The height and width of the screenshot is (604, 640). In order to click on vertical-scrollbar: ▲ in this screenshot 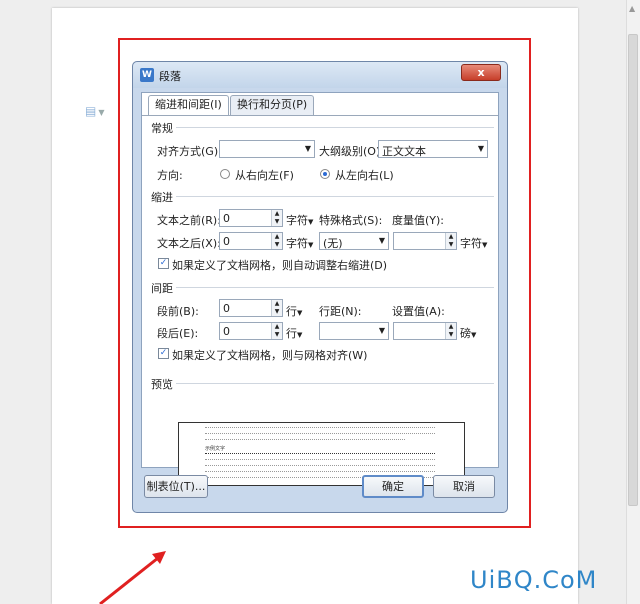, I will do `click(633, 302)`.